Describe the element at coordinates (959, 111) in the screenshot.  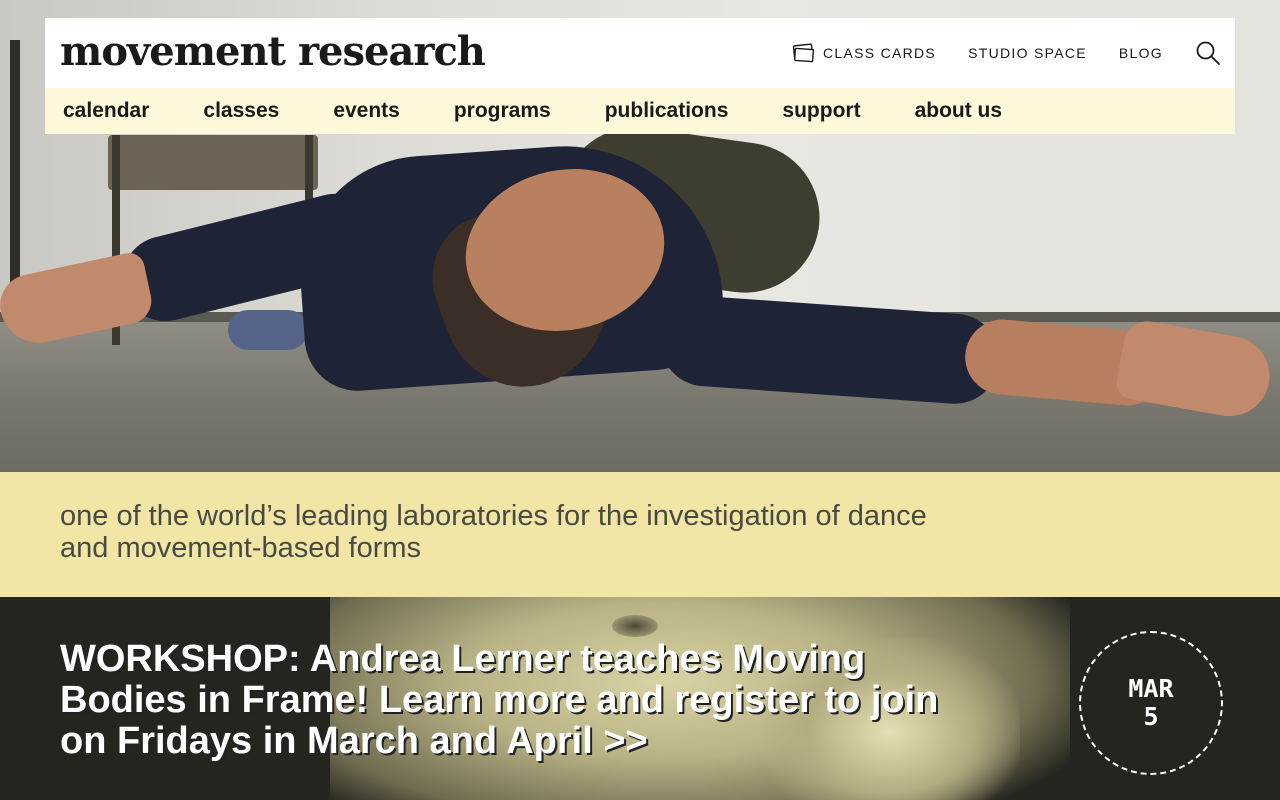
I see `nav-about-us: about us` at that location.